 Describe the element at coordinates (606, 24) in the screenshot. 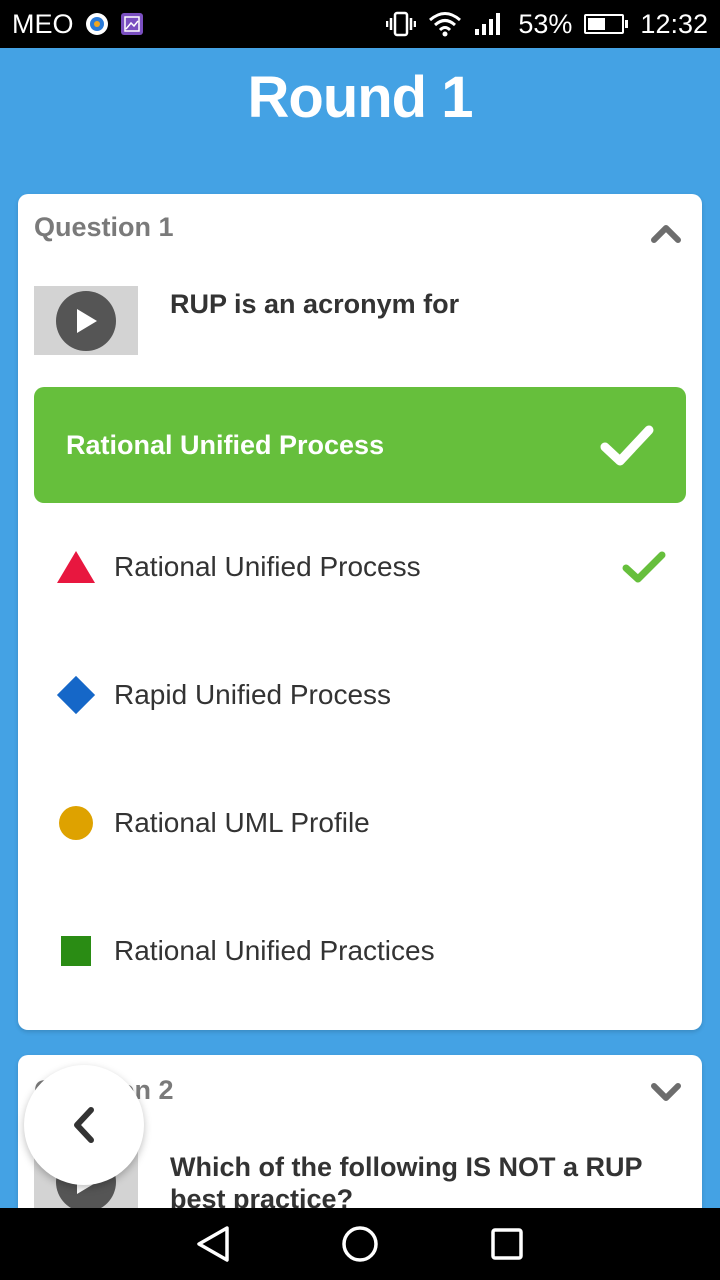

I see `battery-icon` at that location.